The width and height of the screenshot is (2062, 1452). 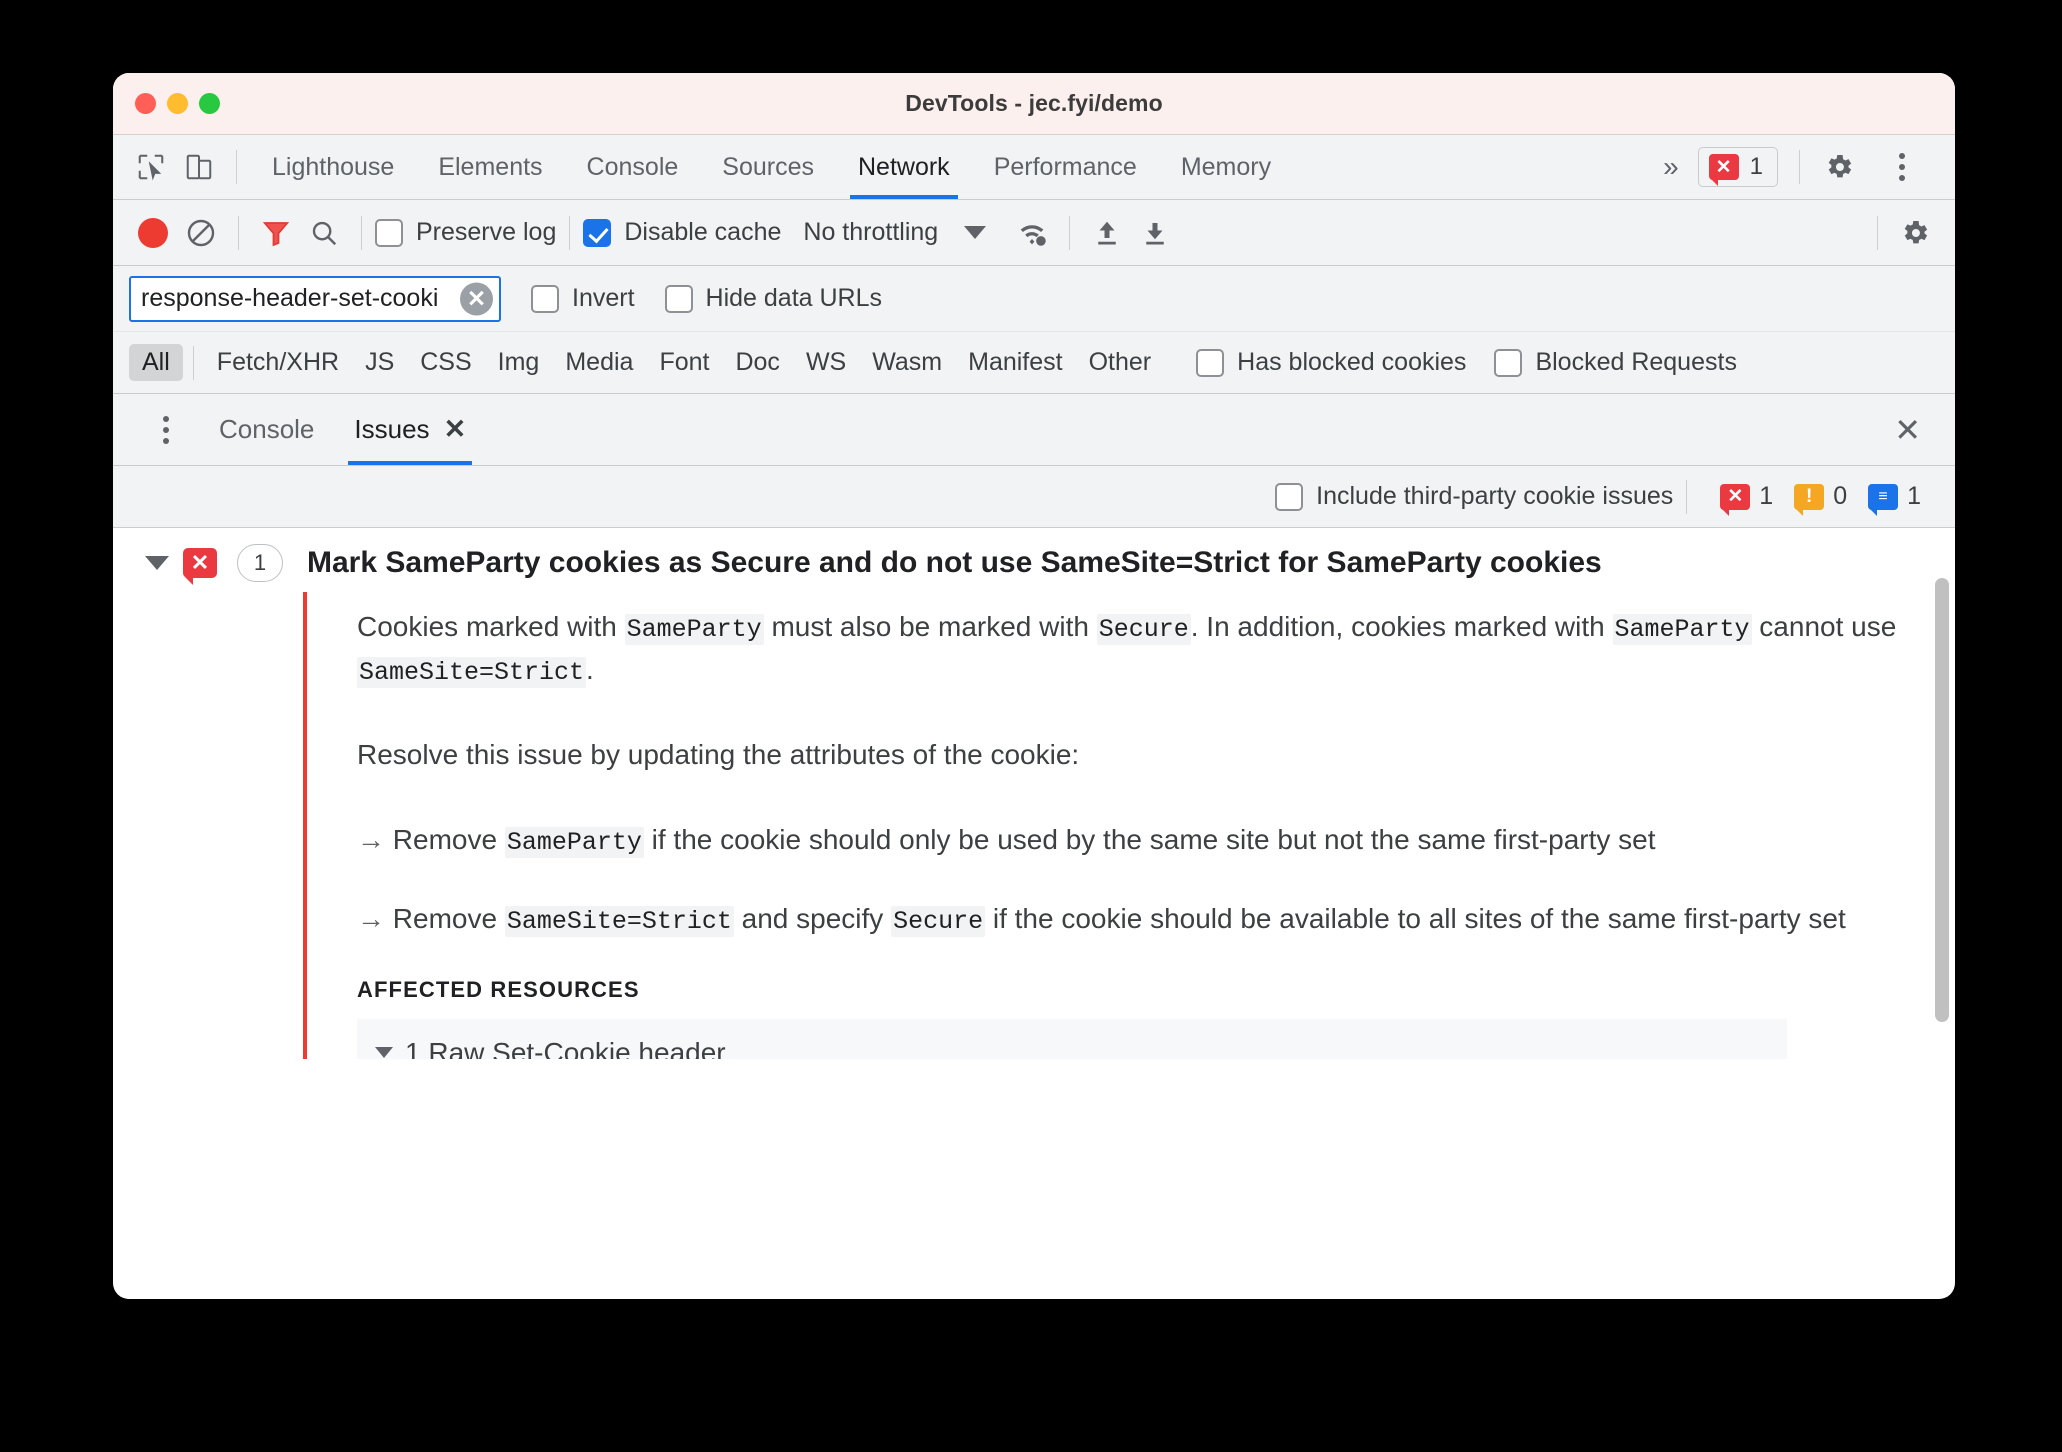 What do you see at coordinates (315, 298) in the screenshot?
I see `filter-input: response-header-set-cooki ✕` at bounding box center [315, 298].